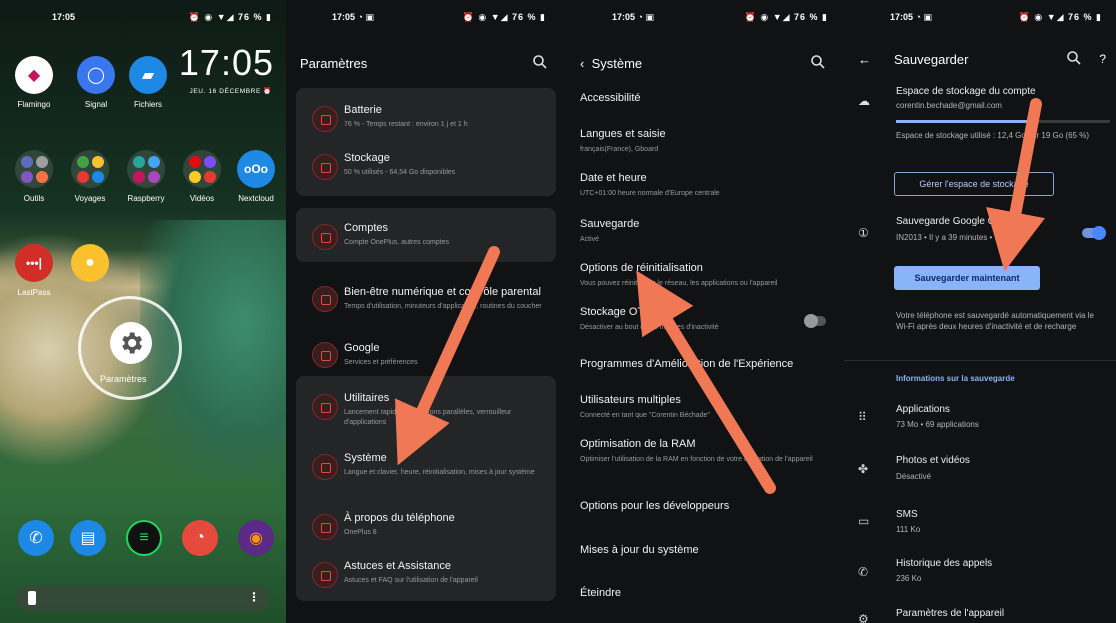 The height and width of the screenshot is (623, 1116). I want to click on otg-toggle, so click(815, 321).